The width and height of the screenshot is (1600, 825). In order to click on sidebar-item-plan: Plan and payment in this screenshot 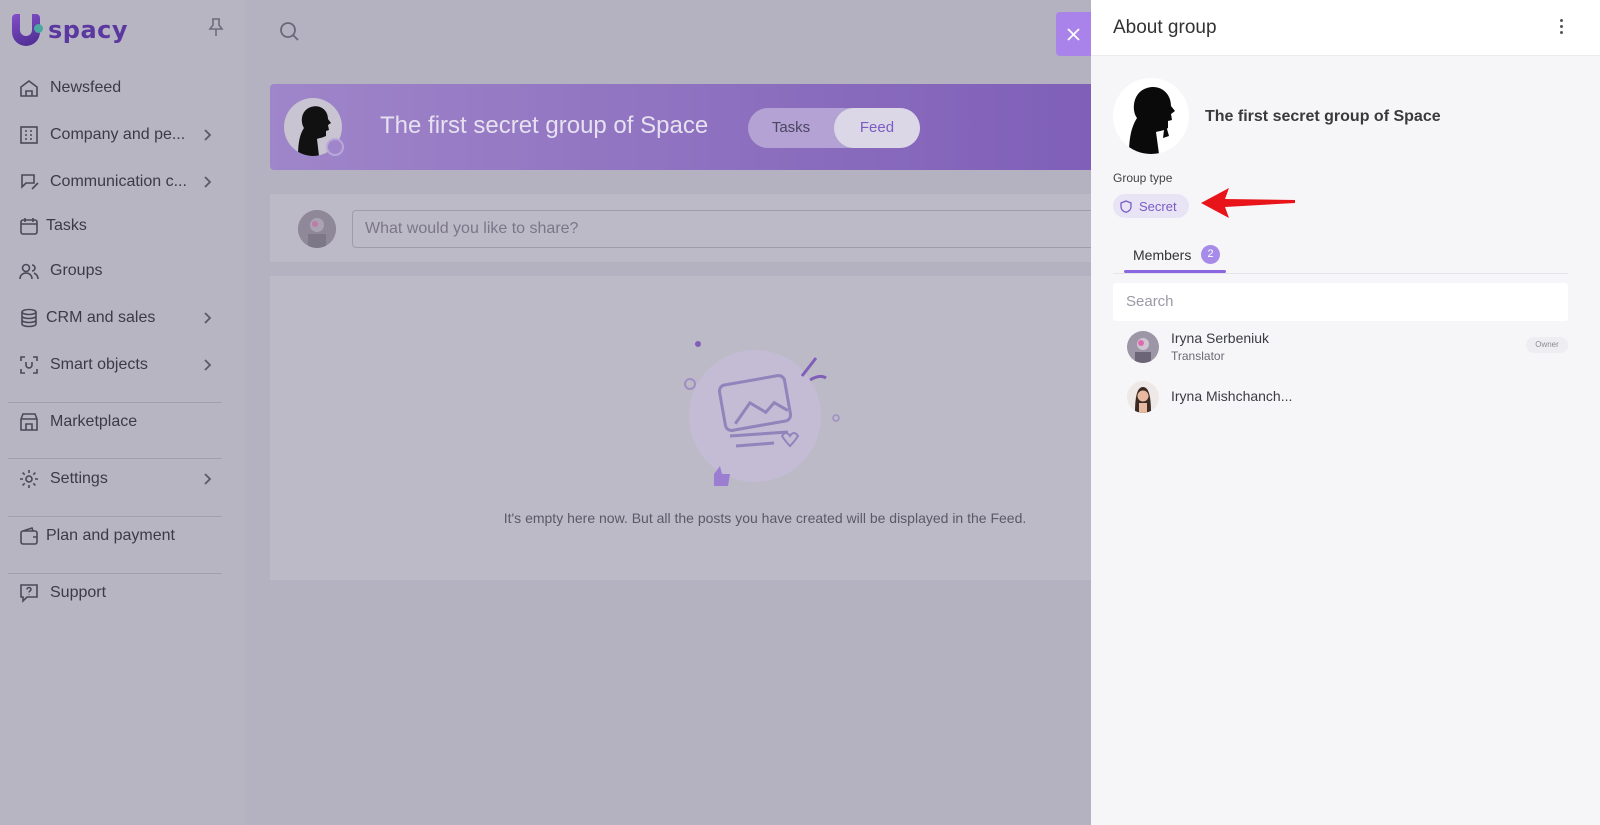, I will do `click(123, 536)`.